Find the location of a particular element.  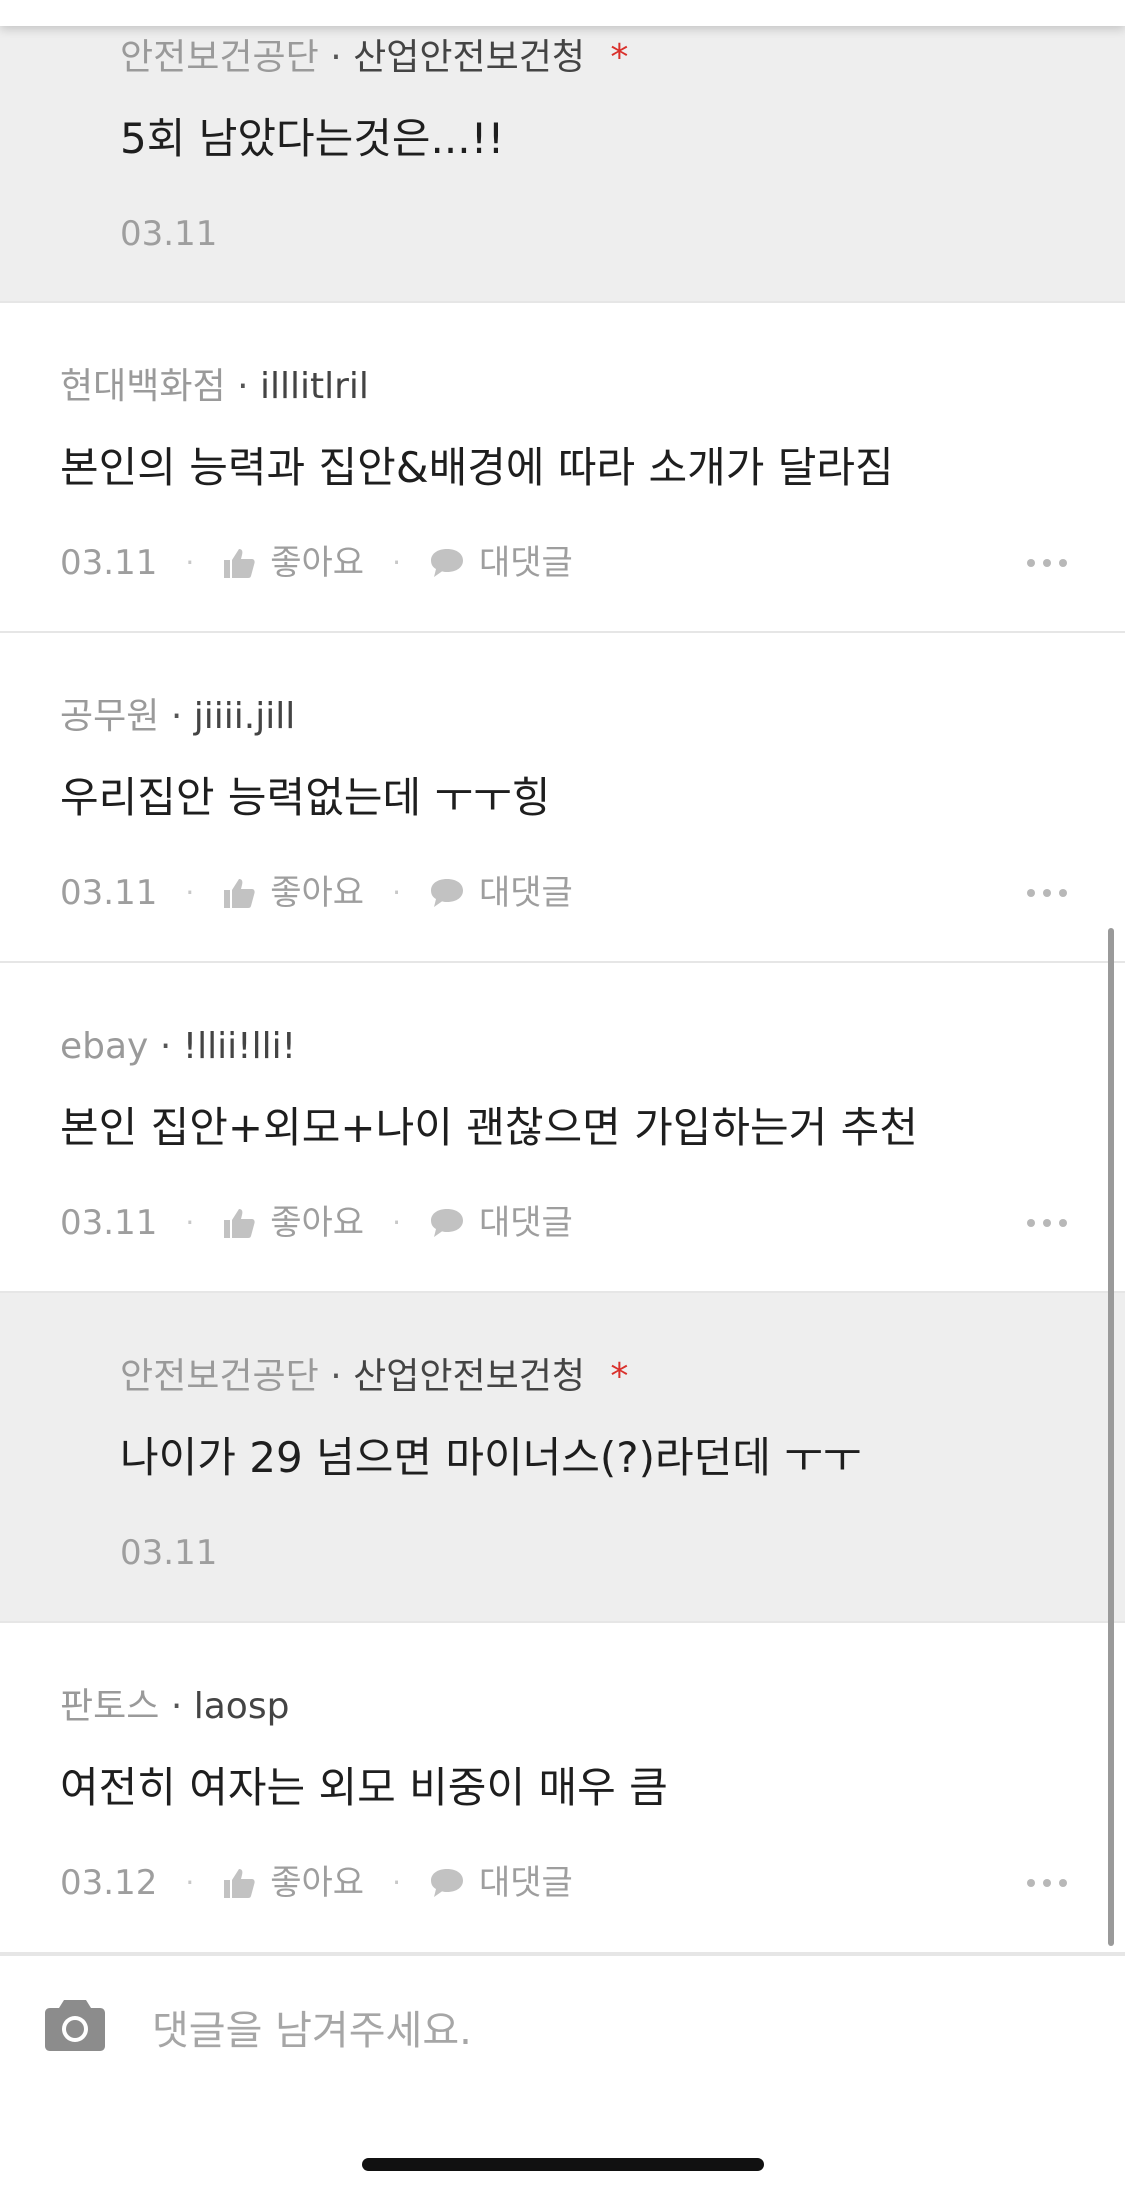

comment-input is located at coordinates (602, 2031).